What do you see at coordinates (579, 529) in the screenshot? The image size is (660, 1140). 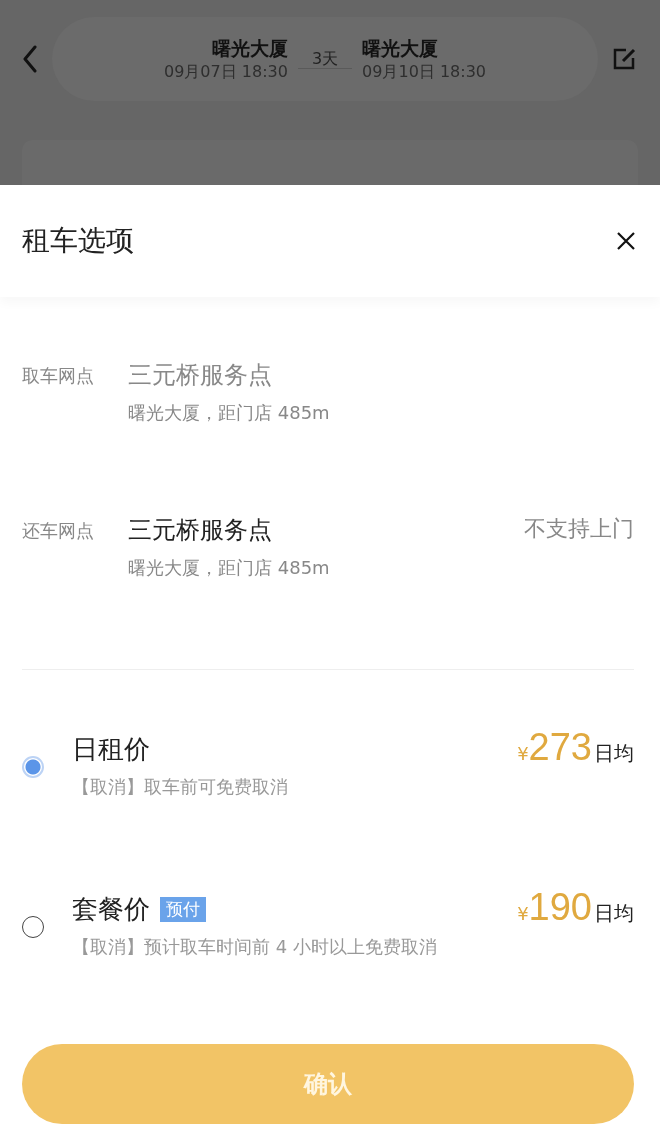 I see `service-note: 不支持上门` at bounding box center [579, 529].